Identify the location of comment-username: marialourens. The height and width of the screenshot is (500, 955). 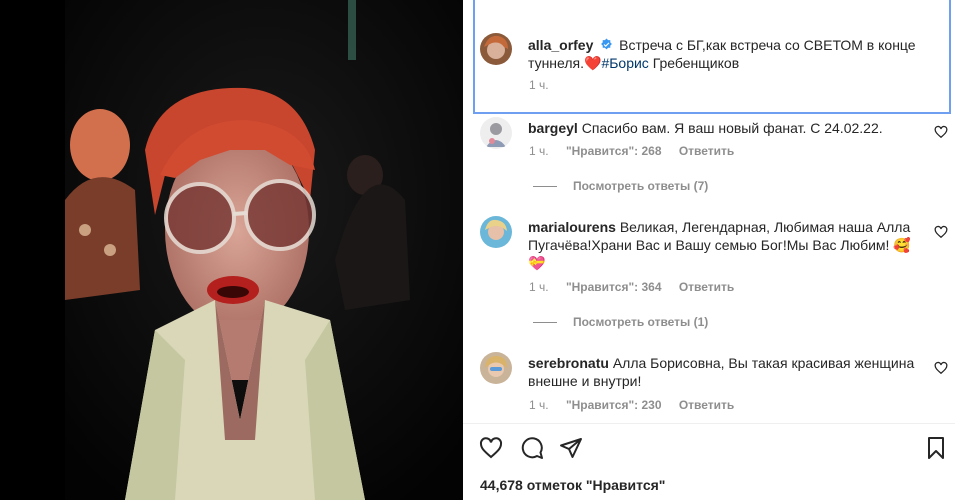
(572, 227).